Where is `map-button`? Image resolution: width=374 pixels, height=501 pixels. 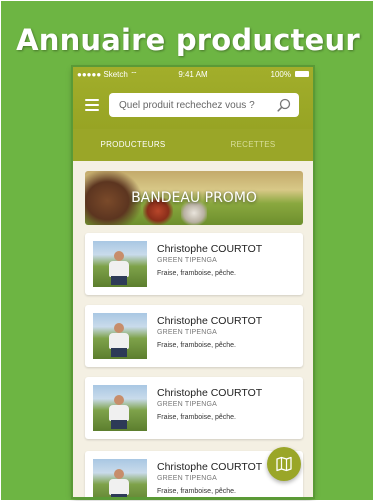
map-button is located at coordinates (284, 464).